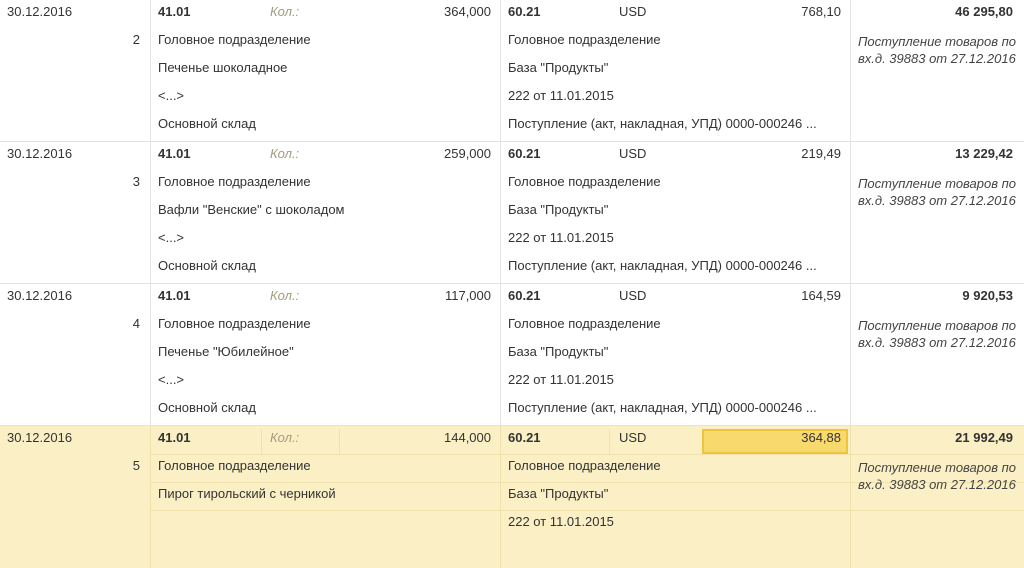 The height and width of the screenshot is (568, 1024). Describe the element at coordinates (136, 181) in the screenshot. I see `row-number: 3` at that location.